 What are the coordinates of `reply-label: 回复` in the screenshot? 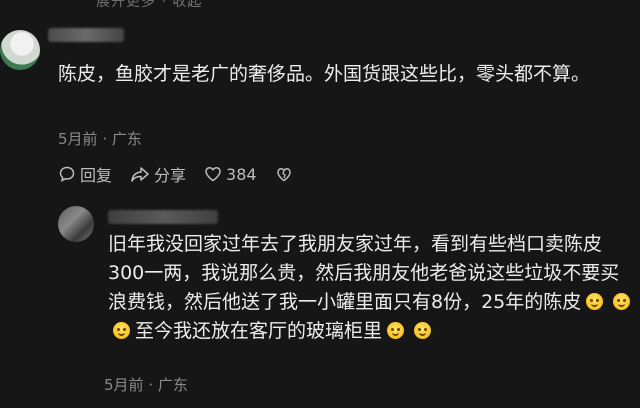 It's located at (96, 175).